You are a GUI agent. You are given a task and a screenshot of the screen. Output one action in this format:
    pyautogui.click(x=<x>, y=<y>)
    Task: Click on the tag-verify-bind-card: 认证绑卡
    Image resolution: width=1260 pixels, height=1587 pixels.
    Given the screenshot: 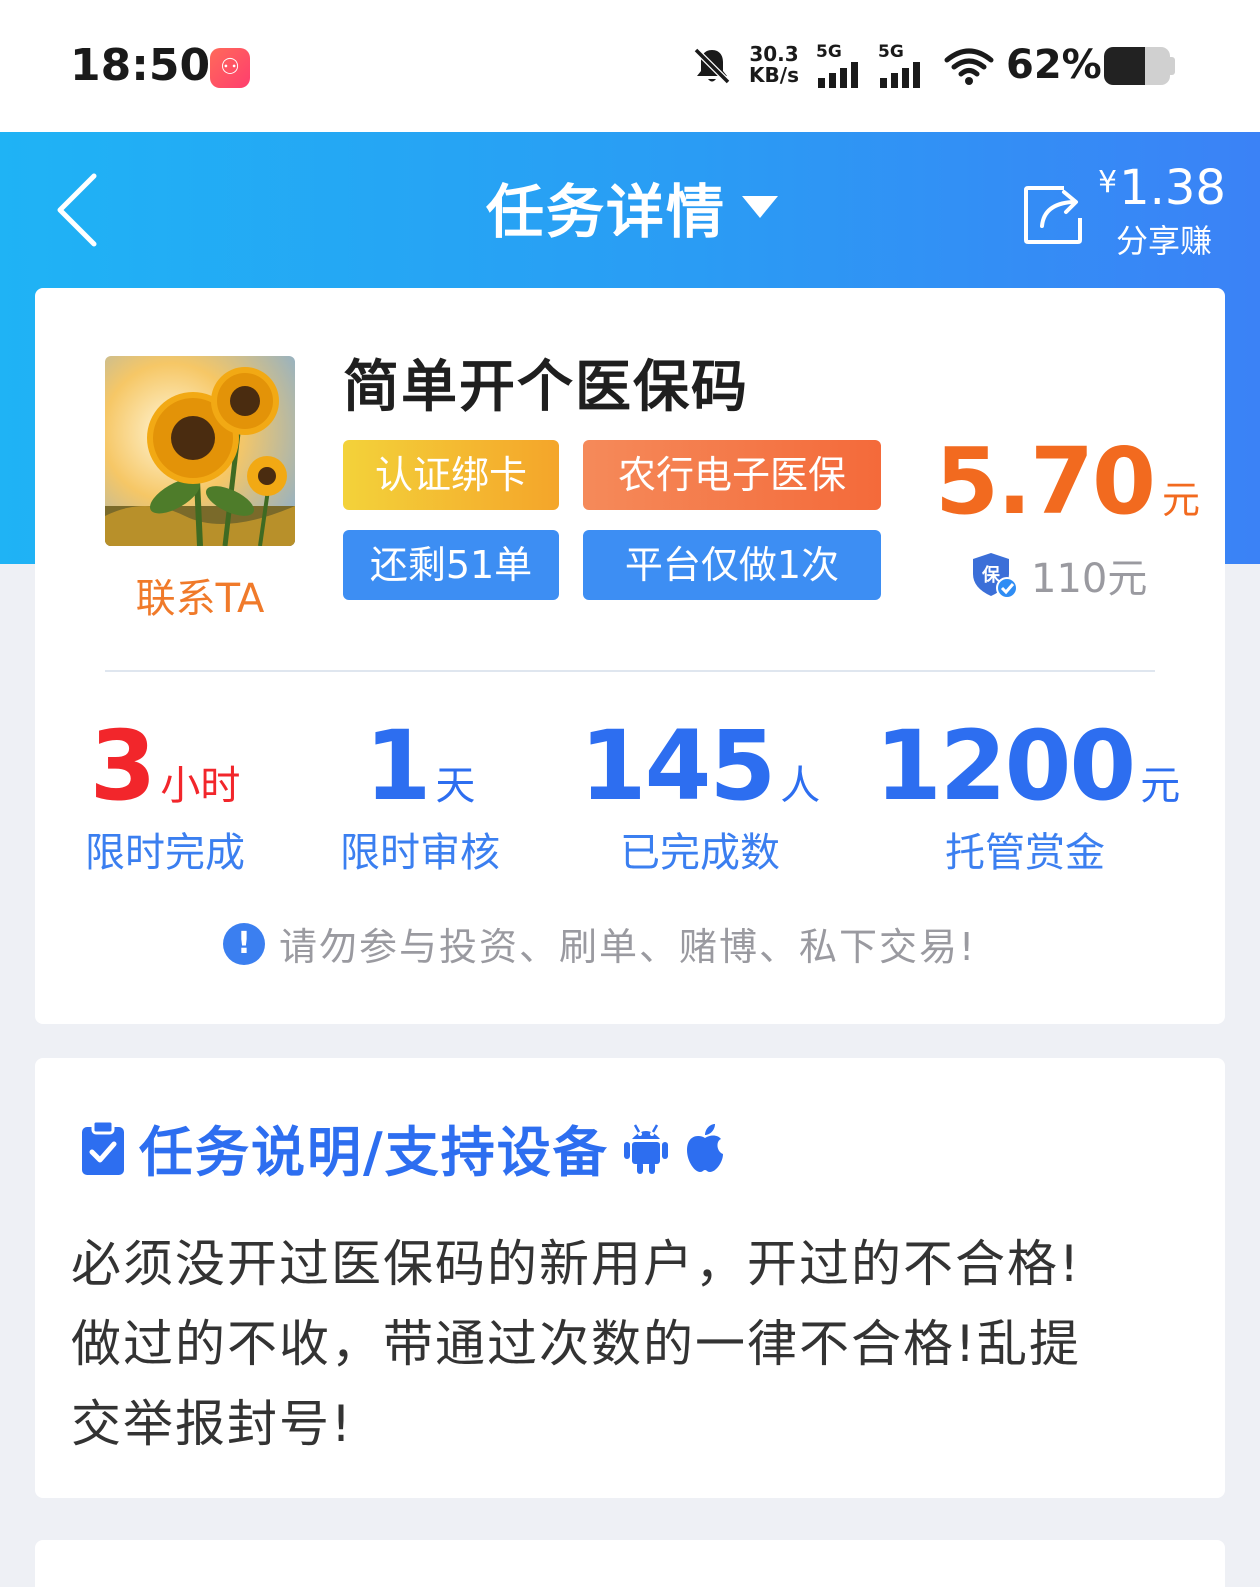 What is the action you would take?
    pyautogui.click(x=451, y=475)
    